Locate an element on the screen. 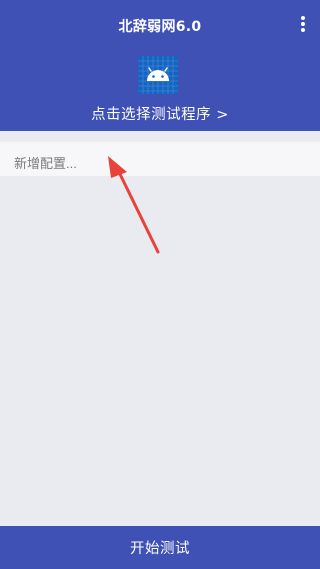  new-config-input is located at coordinates (160, 159).